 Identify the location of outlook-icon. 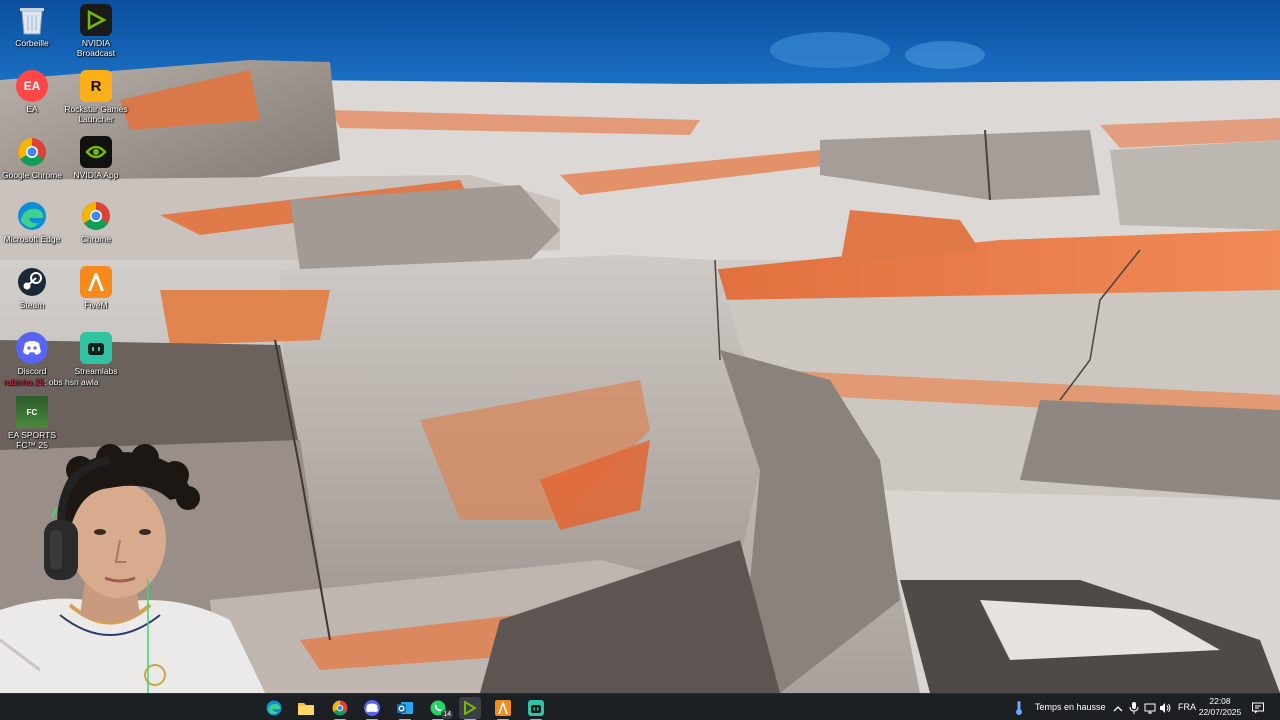
(405, 708).